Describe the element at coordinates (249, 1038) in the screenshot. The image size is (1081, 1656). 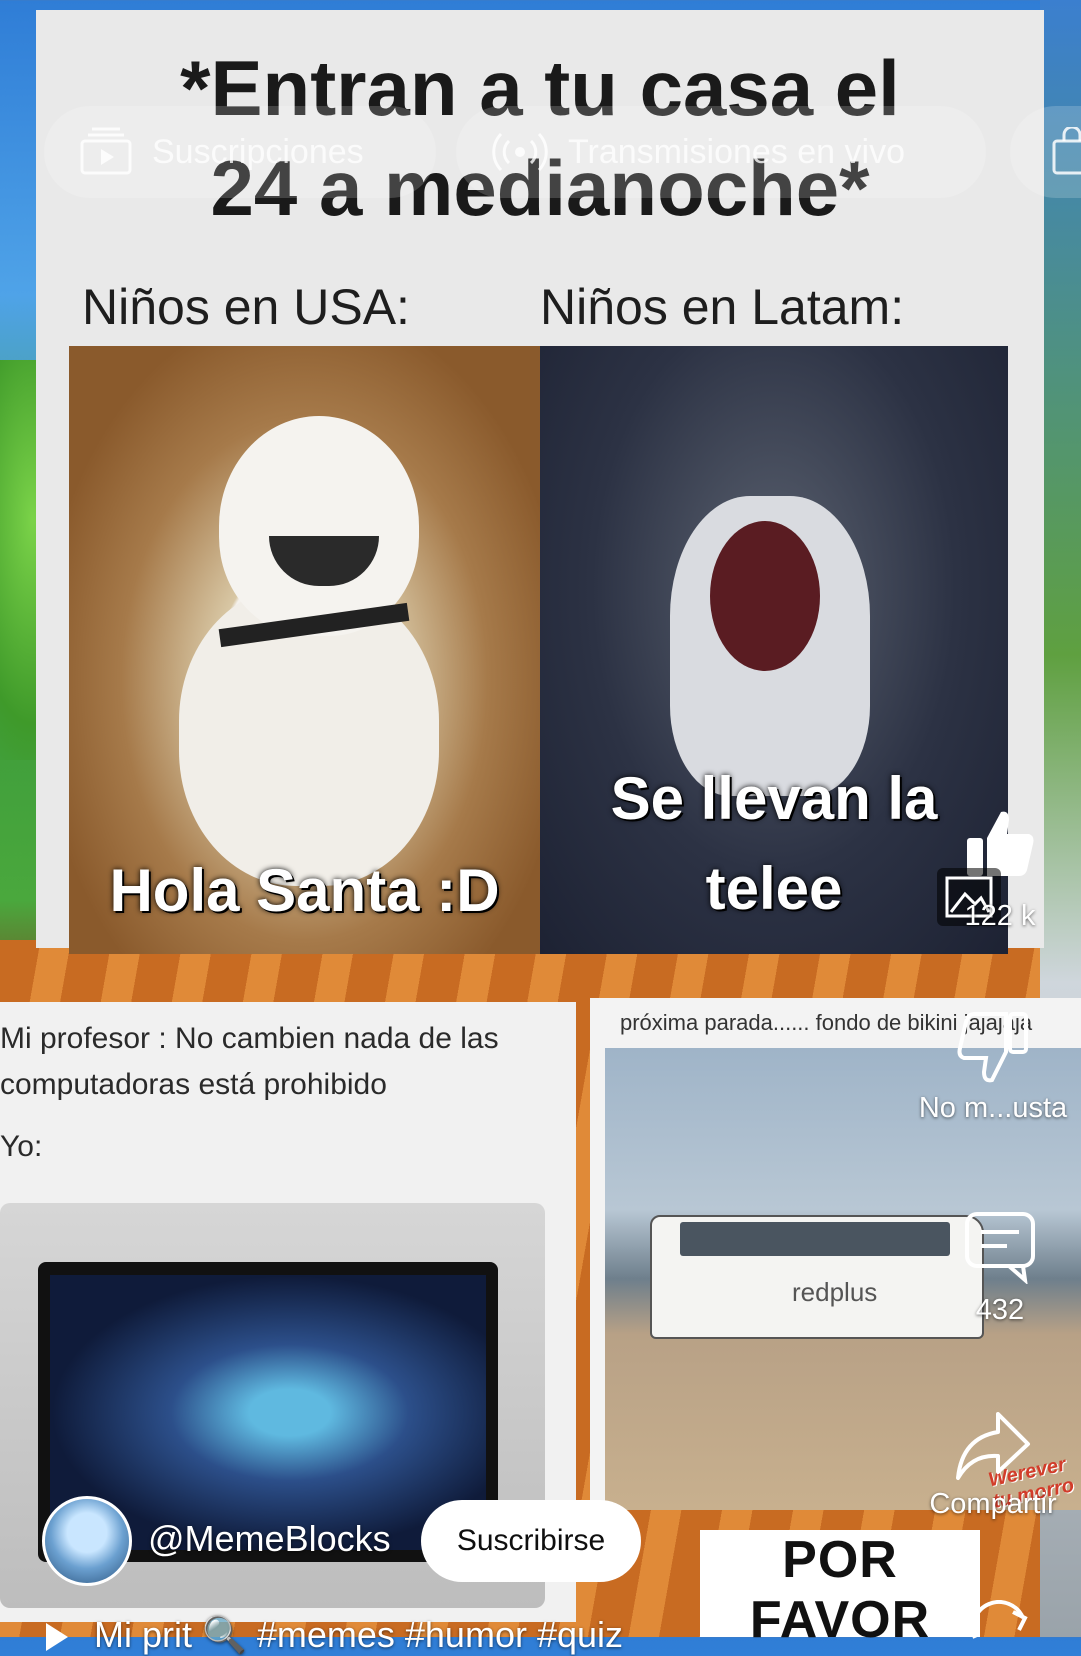
I see `meme-bl-line1: Mi profesor : No cambien nada de las` at that location.